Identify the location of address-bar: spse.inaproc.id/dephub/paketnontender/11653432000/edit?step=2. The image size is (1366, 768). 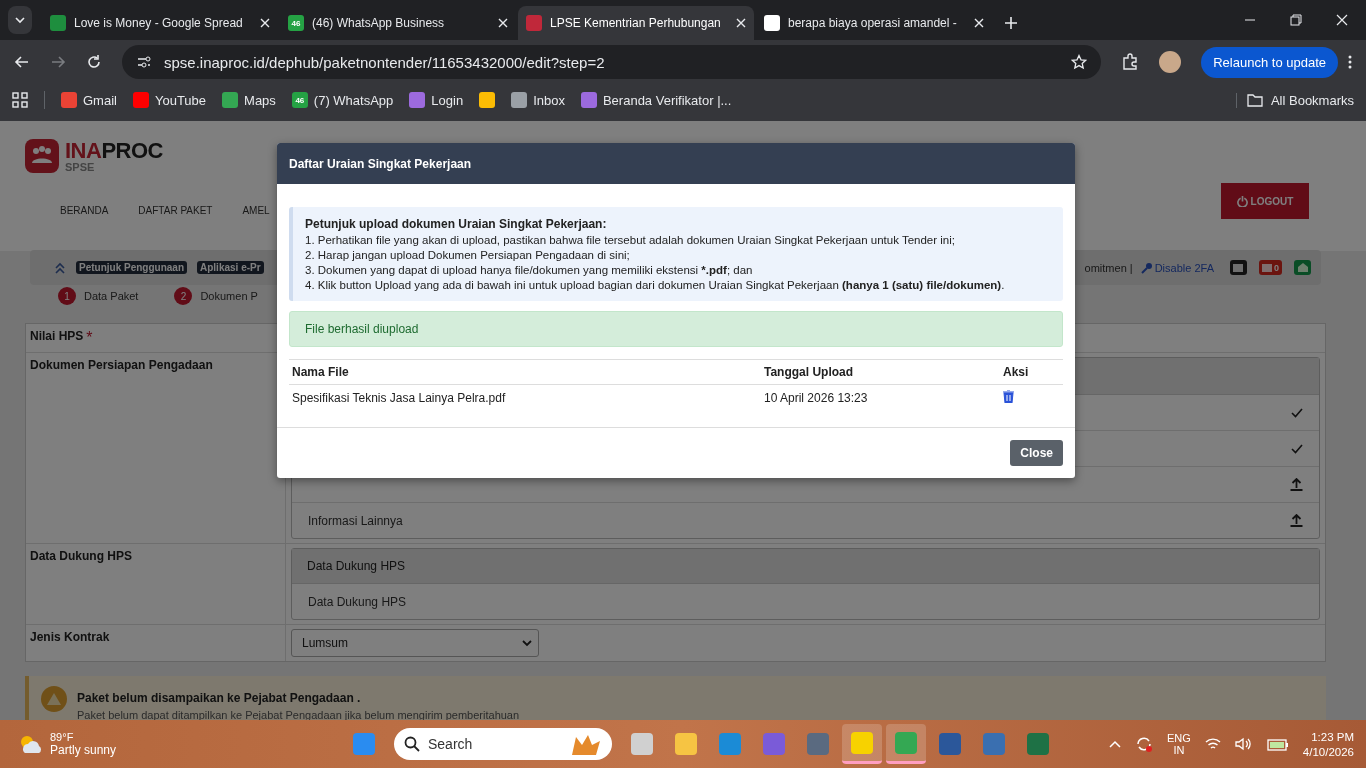
(612, 62).